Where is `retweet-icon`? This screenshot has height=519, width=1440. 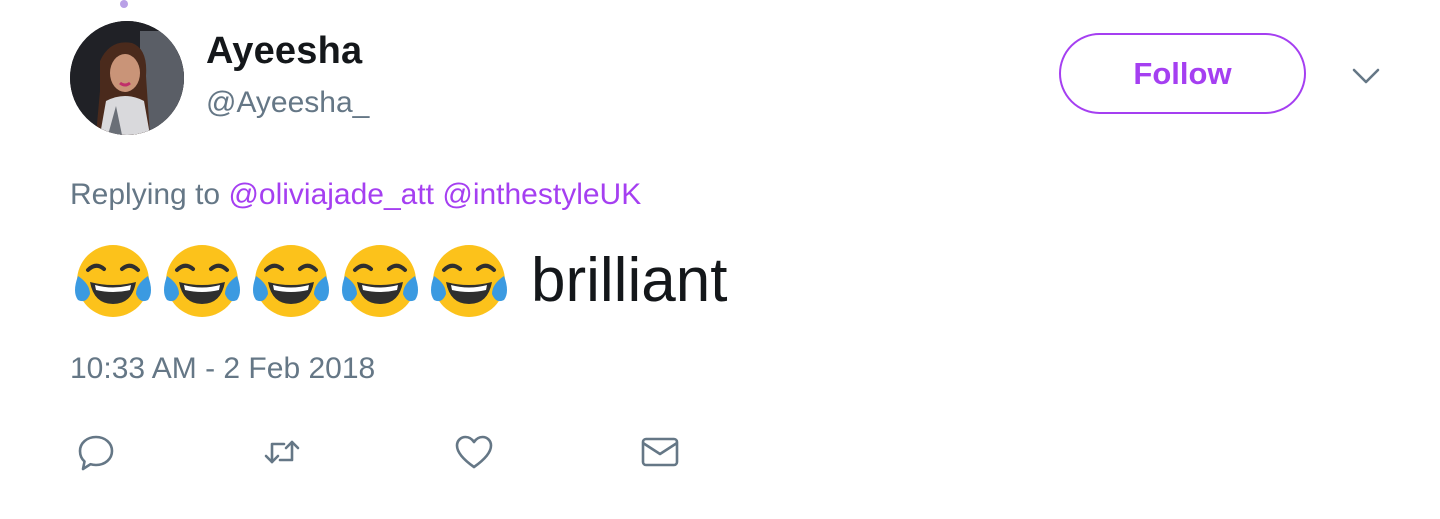
retweet-icon is located at coordinates (282, 452).